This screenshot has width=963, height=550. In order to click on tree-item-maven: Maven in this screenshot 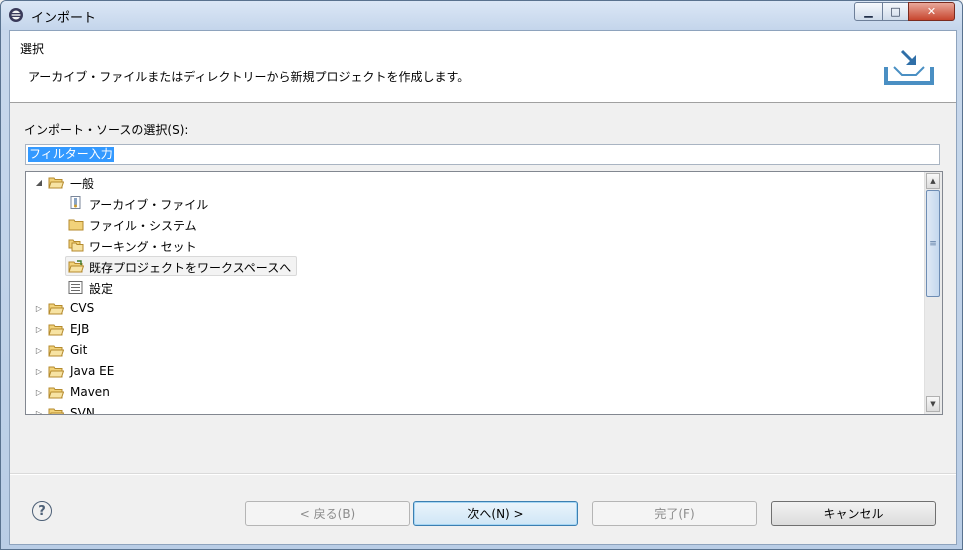, I will do `click(90, 392)`.